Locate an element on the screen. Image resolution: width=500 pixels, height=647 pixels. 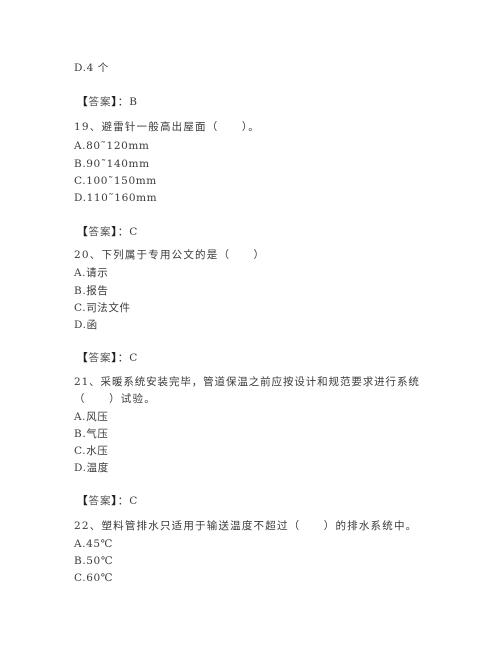
option-text: 110˜160mm is located at coordinates (122, 198).